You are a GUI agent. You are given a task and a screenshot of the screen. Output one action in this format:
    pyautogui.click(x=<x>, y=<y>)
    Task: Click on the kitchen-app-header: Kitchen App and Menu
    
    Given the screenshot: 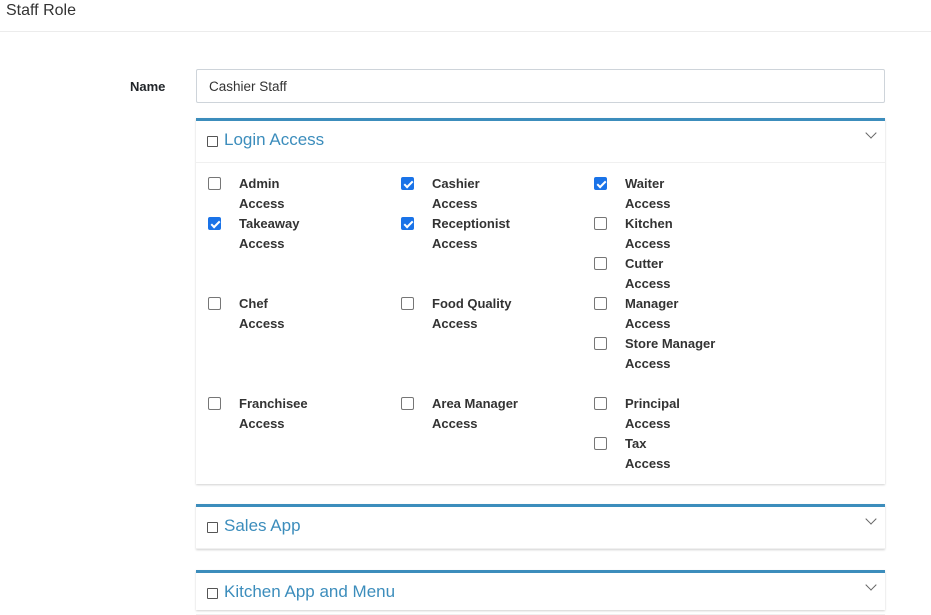 What is the action you would take?
    pyautogui.click(x=540, y=594)
    